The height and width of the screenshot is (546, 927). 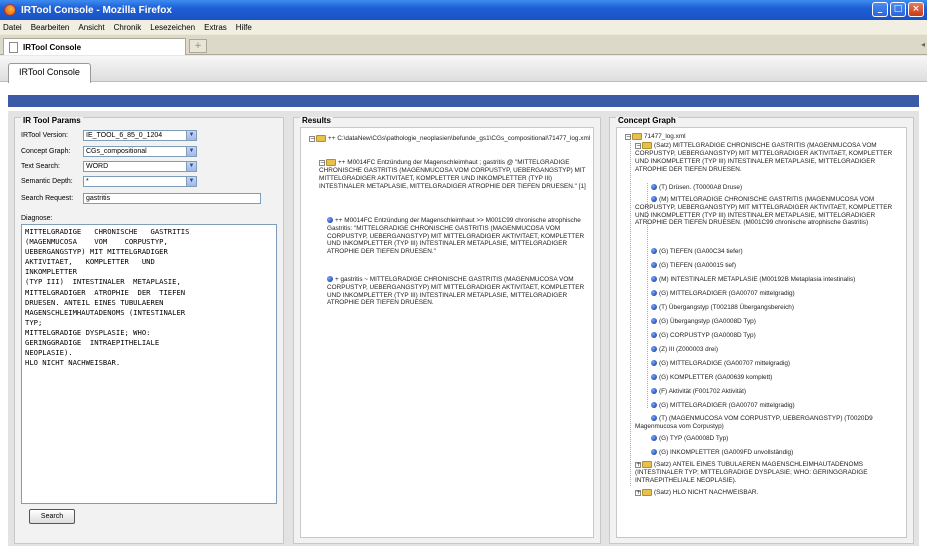 I want to click on depth-select: * ▼, so click(x=140, y=181).